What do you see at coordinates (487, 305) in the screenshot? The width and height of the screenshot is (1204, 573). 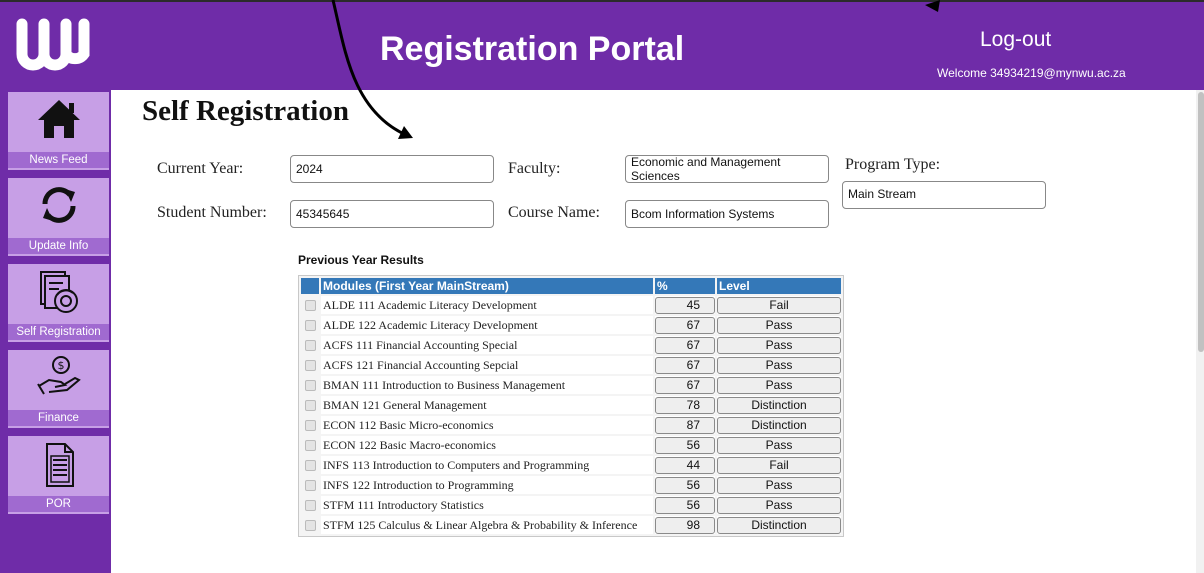 I see `module-name: ALDE 111 Academic Literacy Development` at bounding box center [487, 305].